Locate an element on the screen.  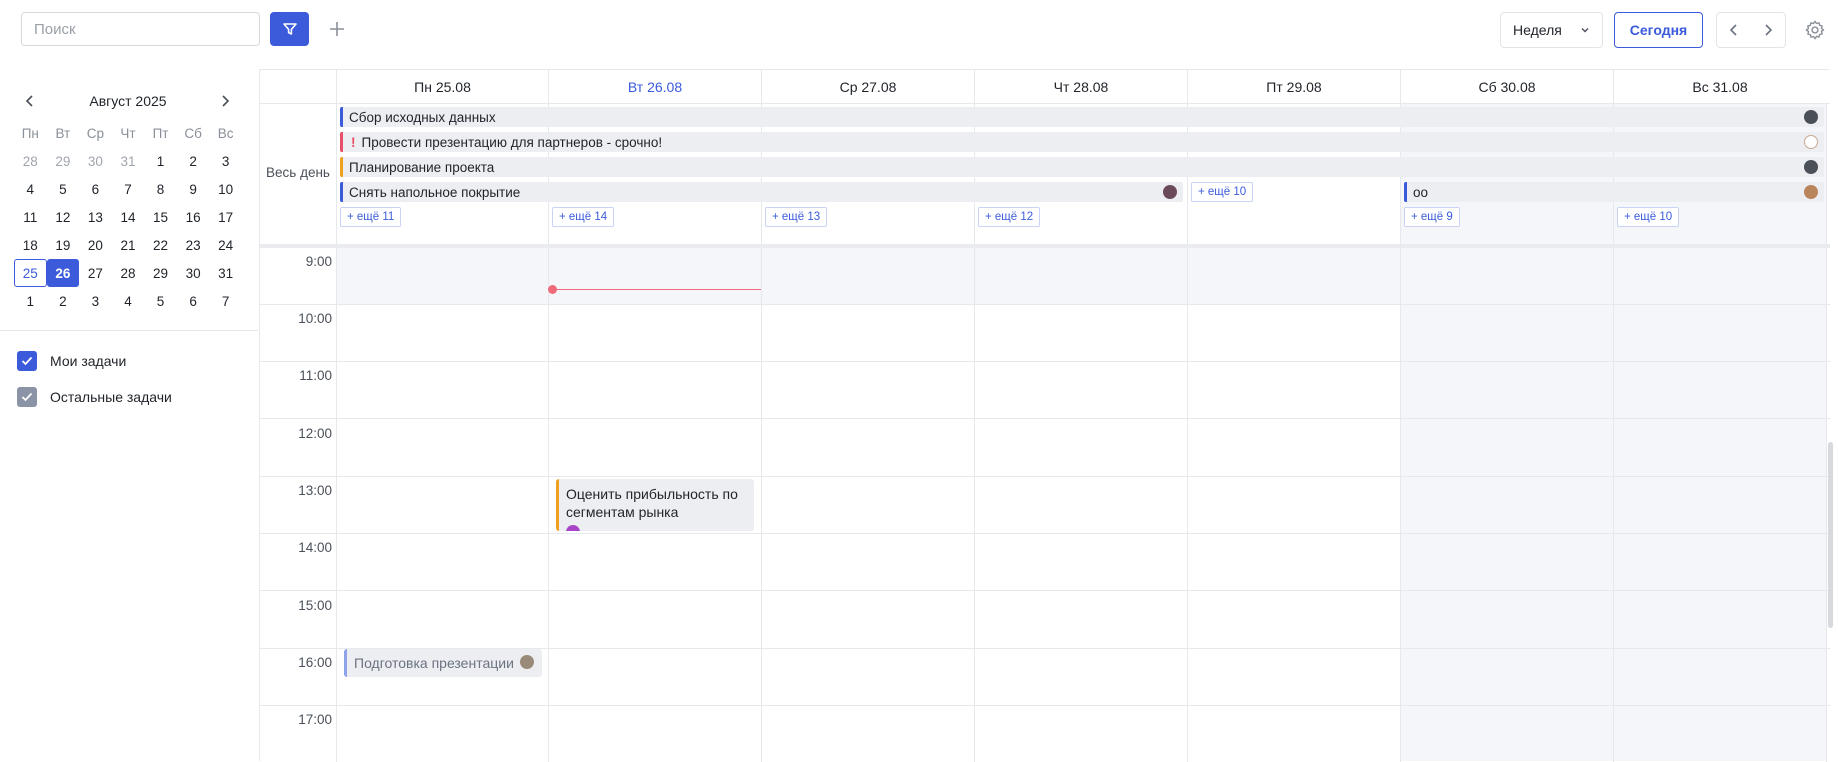
hour-label: 11:00 is located at coordinates (315, 375).